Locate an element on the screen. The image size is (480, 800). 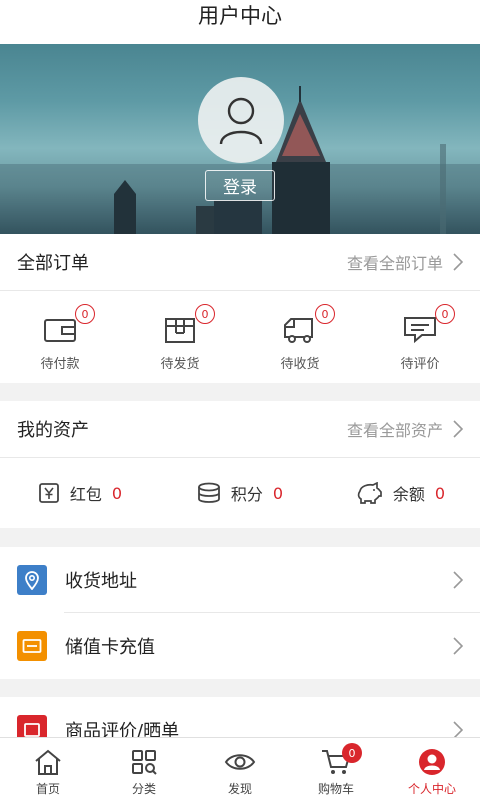
menu-item-address: 收货地址 is located at coordinates (240, 580).